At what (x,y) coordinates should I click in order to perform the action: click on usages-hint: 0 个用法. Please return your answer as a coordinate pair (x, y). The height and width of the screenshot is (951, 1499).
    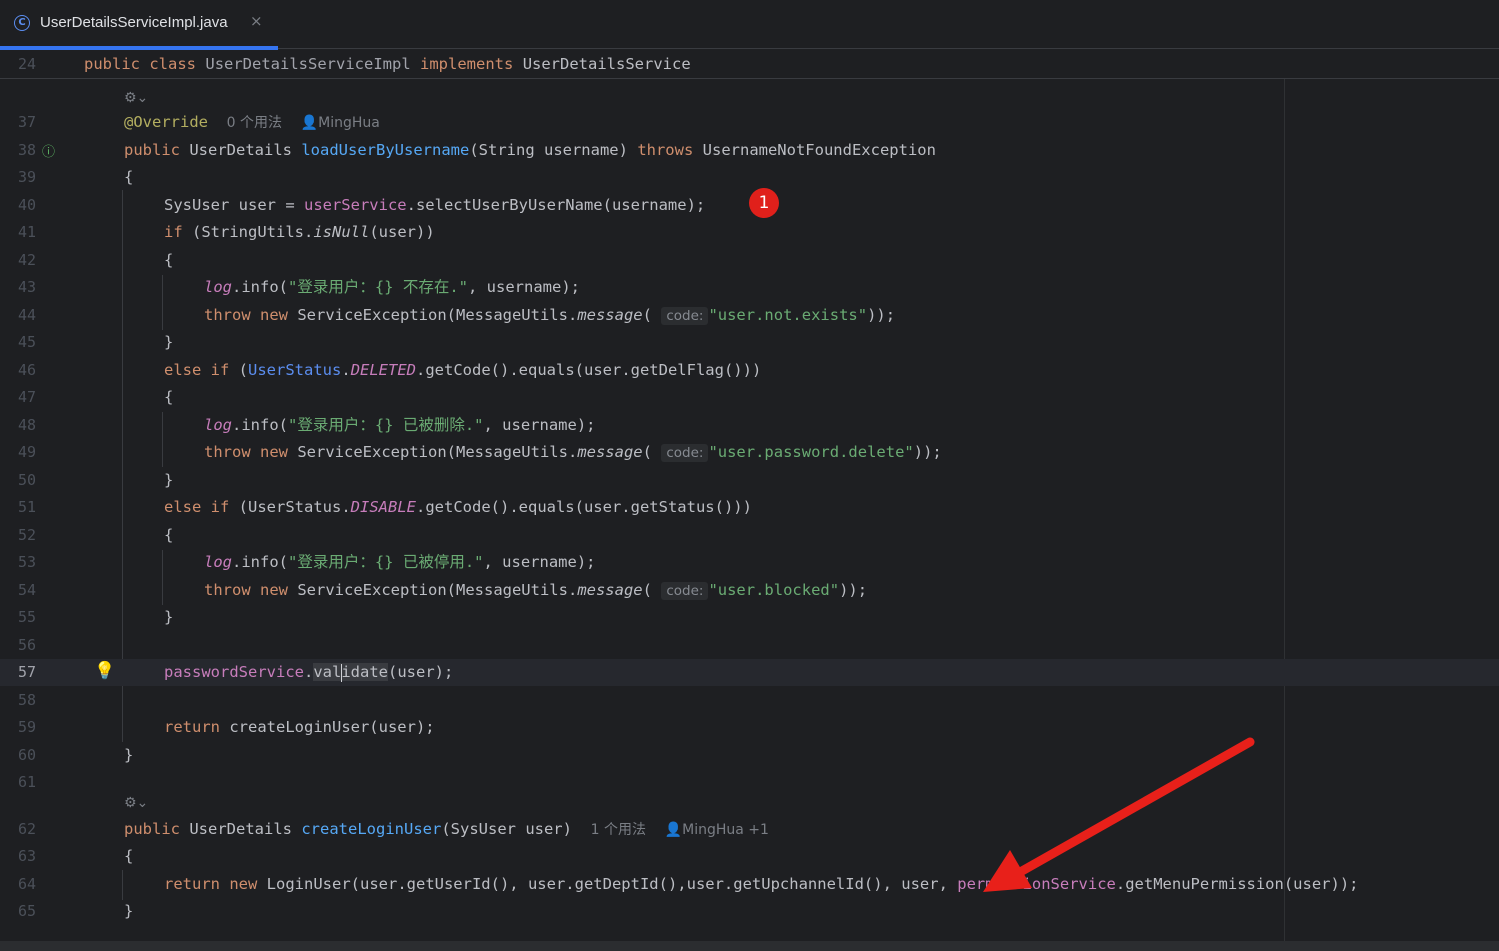
    Looking at the image, I should click on (254, 123).